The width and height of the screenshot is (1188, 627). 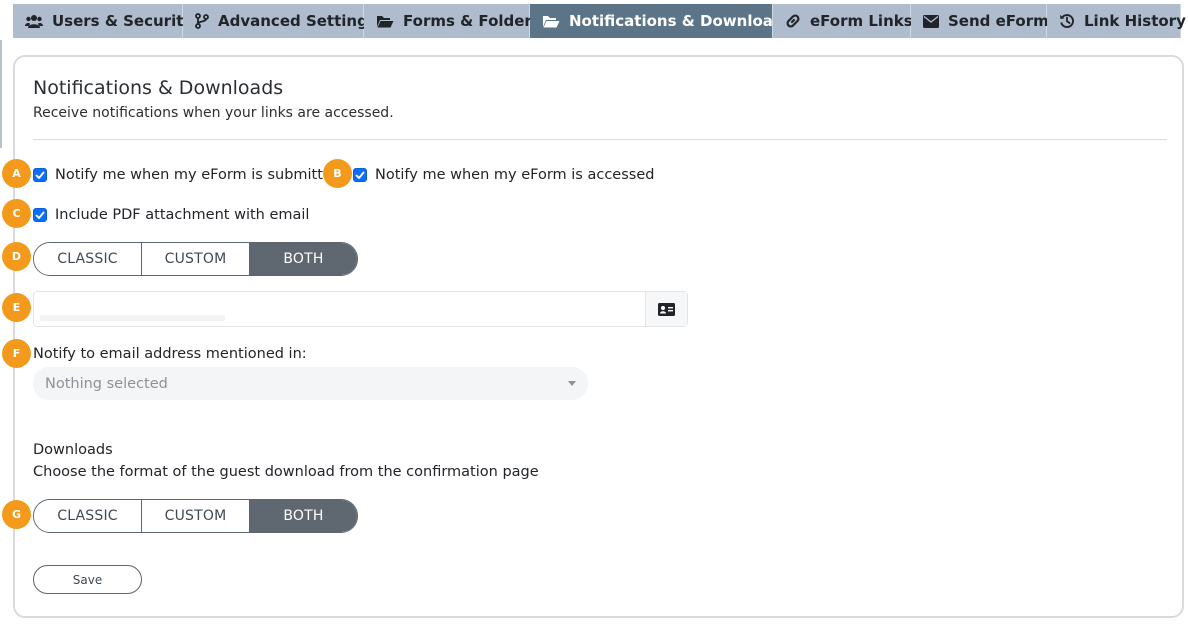 What do you see at coordinates (600, 139) in the screenshot?
I see `section-divider` at bounding box center [600, 139].